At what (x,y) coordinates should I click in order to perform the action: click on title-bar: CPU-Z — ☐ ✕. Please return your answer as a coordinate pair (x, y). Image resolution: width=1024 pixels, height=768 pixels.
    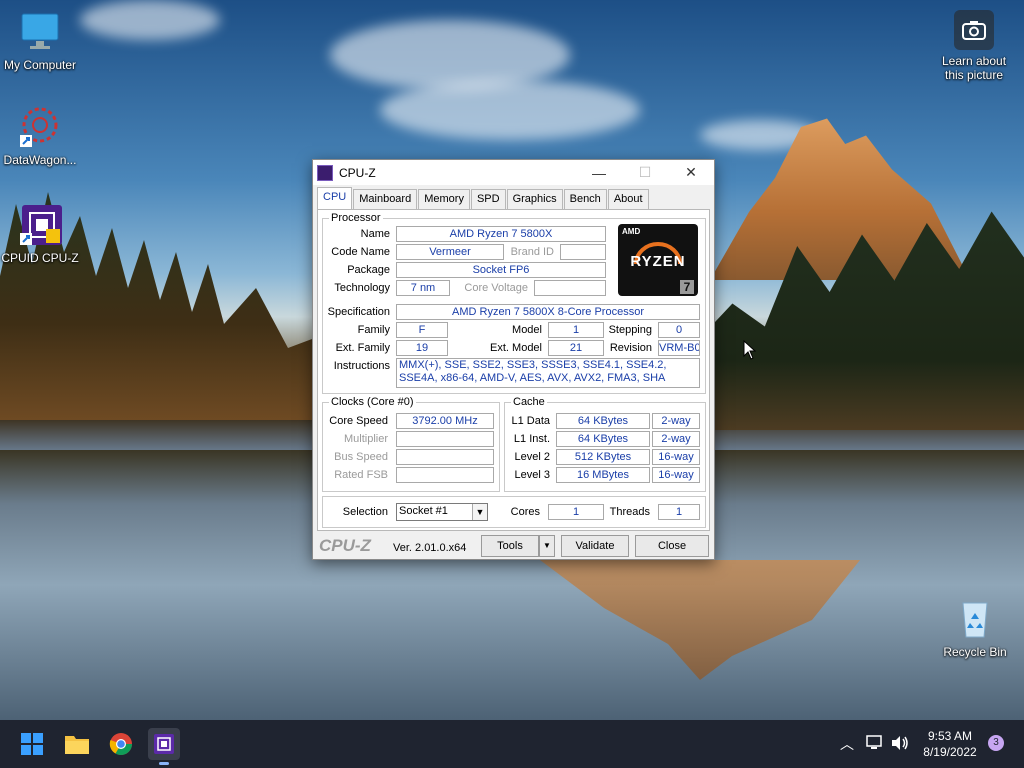
    Looking at the image, I should click on (513, 172).